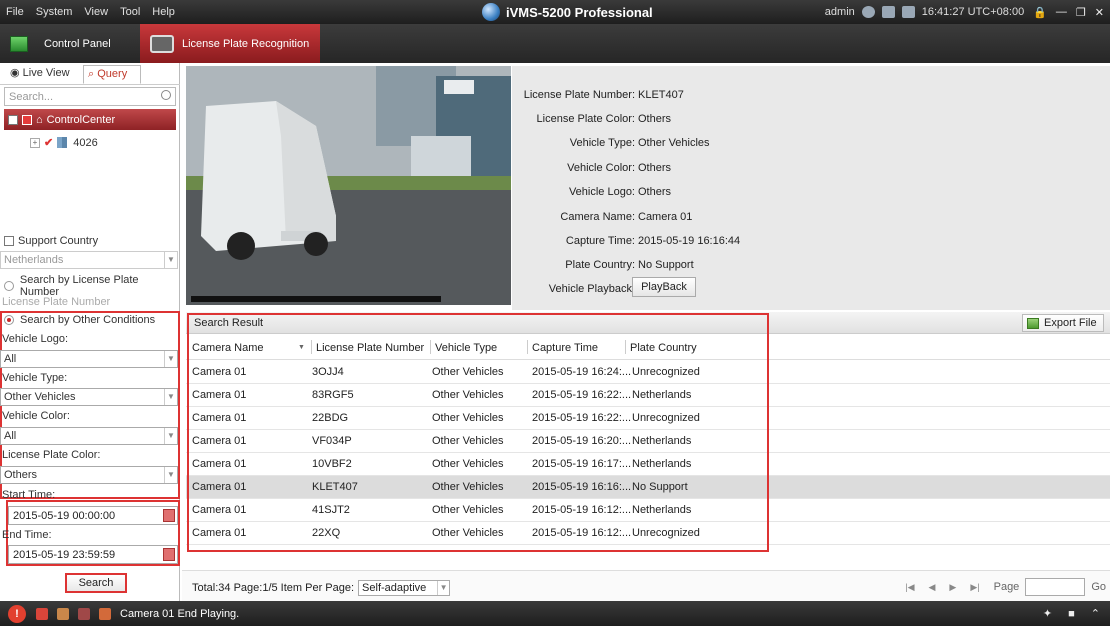 This screenshot has height=626, width=1110. I want to click on restore-icon: ❐, so click(1081, 12).